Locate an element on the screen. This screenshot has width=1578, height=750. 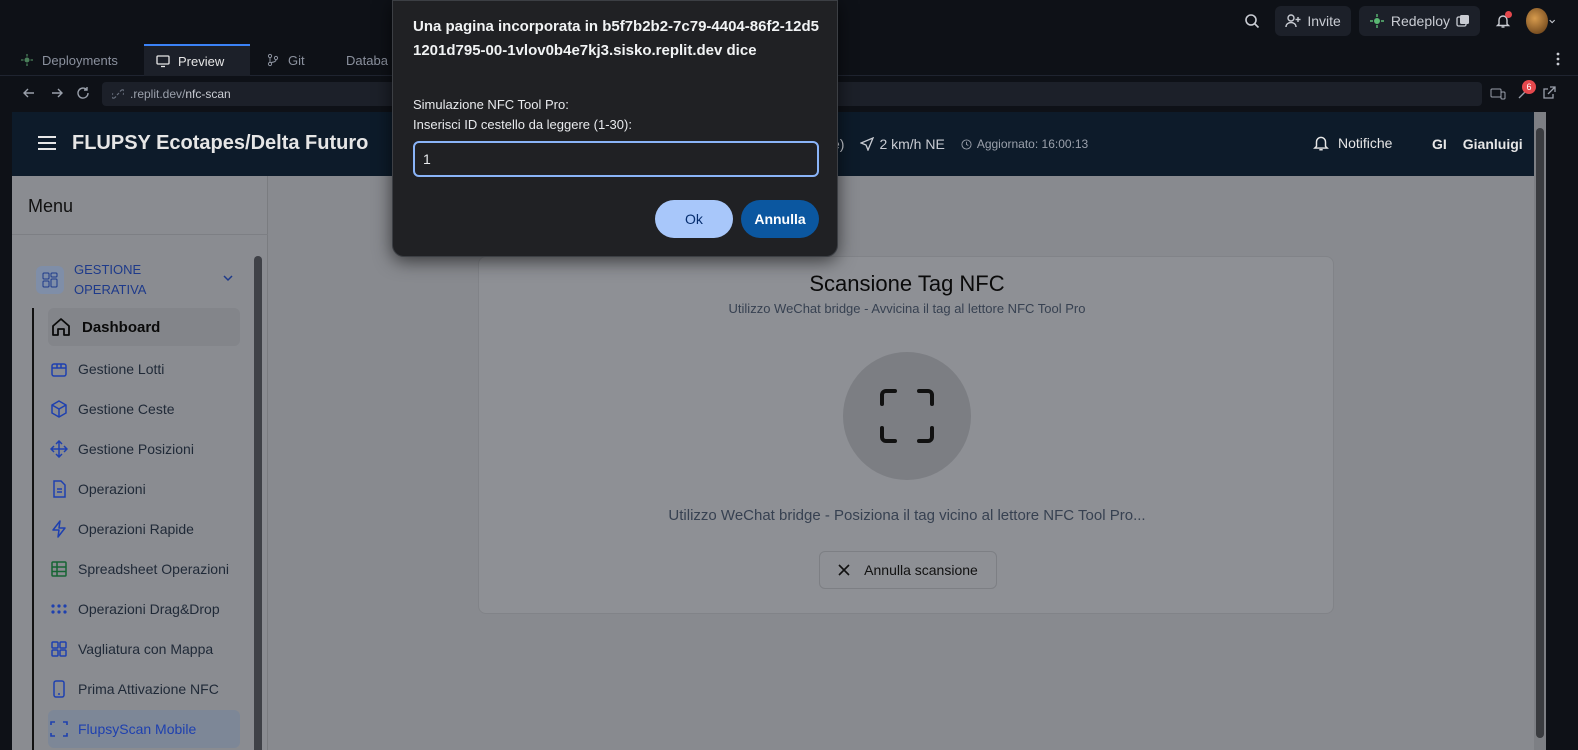
invite-label: Invite is located at coordinates (1324, 21).